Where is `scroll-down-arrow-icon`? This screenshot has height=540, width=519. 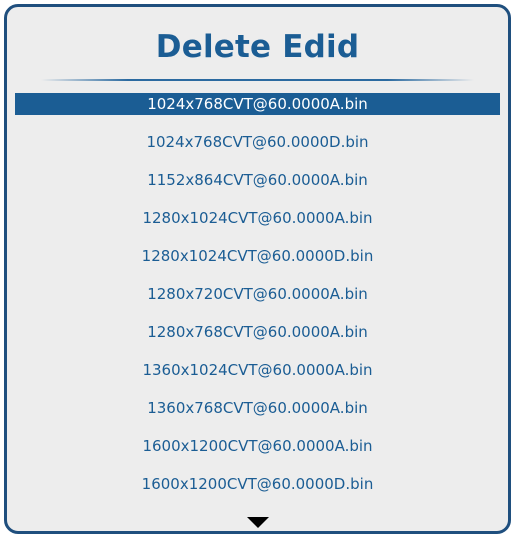 scroll-down-arrow-icon is located at coordinates (257, 522).